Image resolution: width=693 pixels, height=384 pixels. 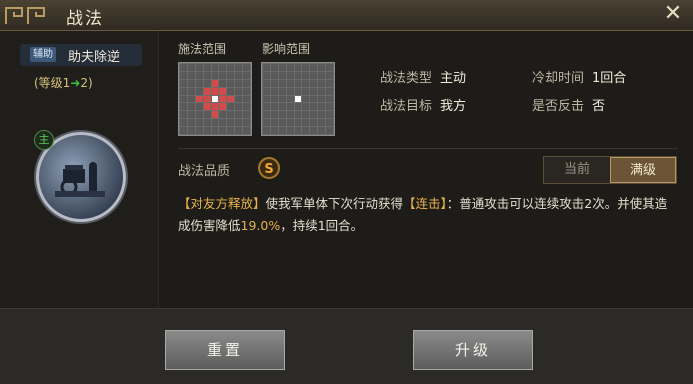 I want to click on cart-scene-image, so click(x=80, y=179).